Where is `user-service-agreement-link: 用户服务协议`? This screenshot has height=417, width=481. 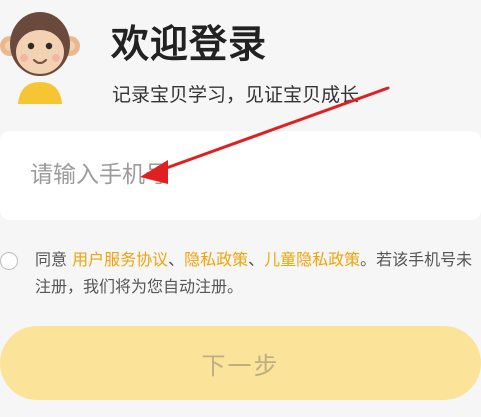 user-service-agreement-link: 用户服务协议 is located at coordinates (120, 259).